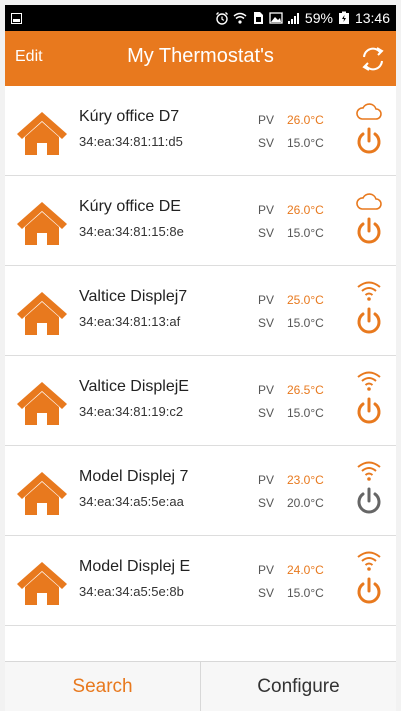 This screenshot has height=711, width=401. I want to click on sim-icon, so click(258, 18).